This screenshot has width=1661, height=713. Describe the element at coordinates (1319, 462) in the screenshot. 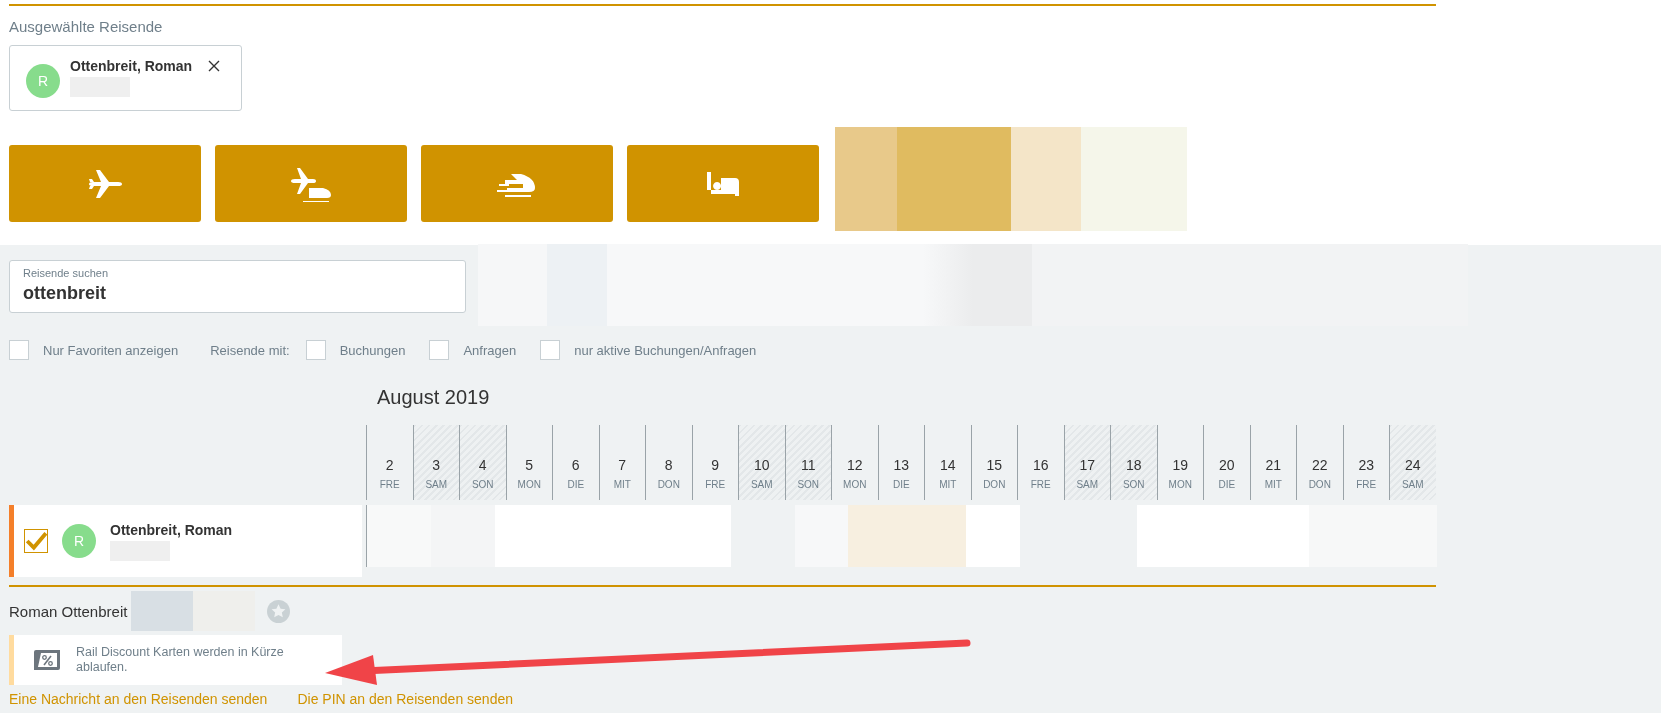

I see `day-header: 22 DON` at that location.